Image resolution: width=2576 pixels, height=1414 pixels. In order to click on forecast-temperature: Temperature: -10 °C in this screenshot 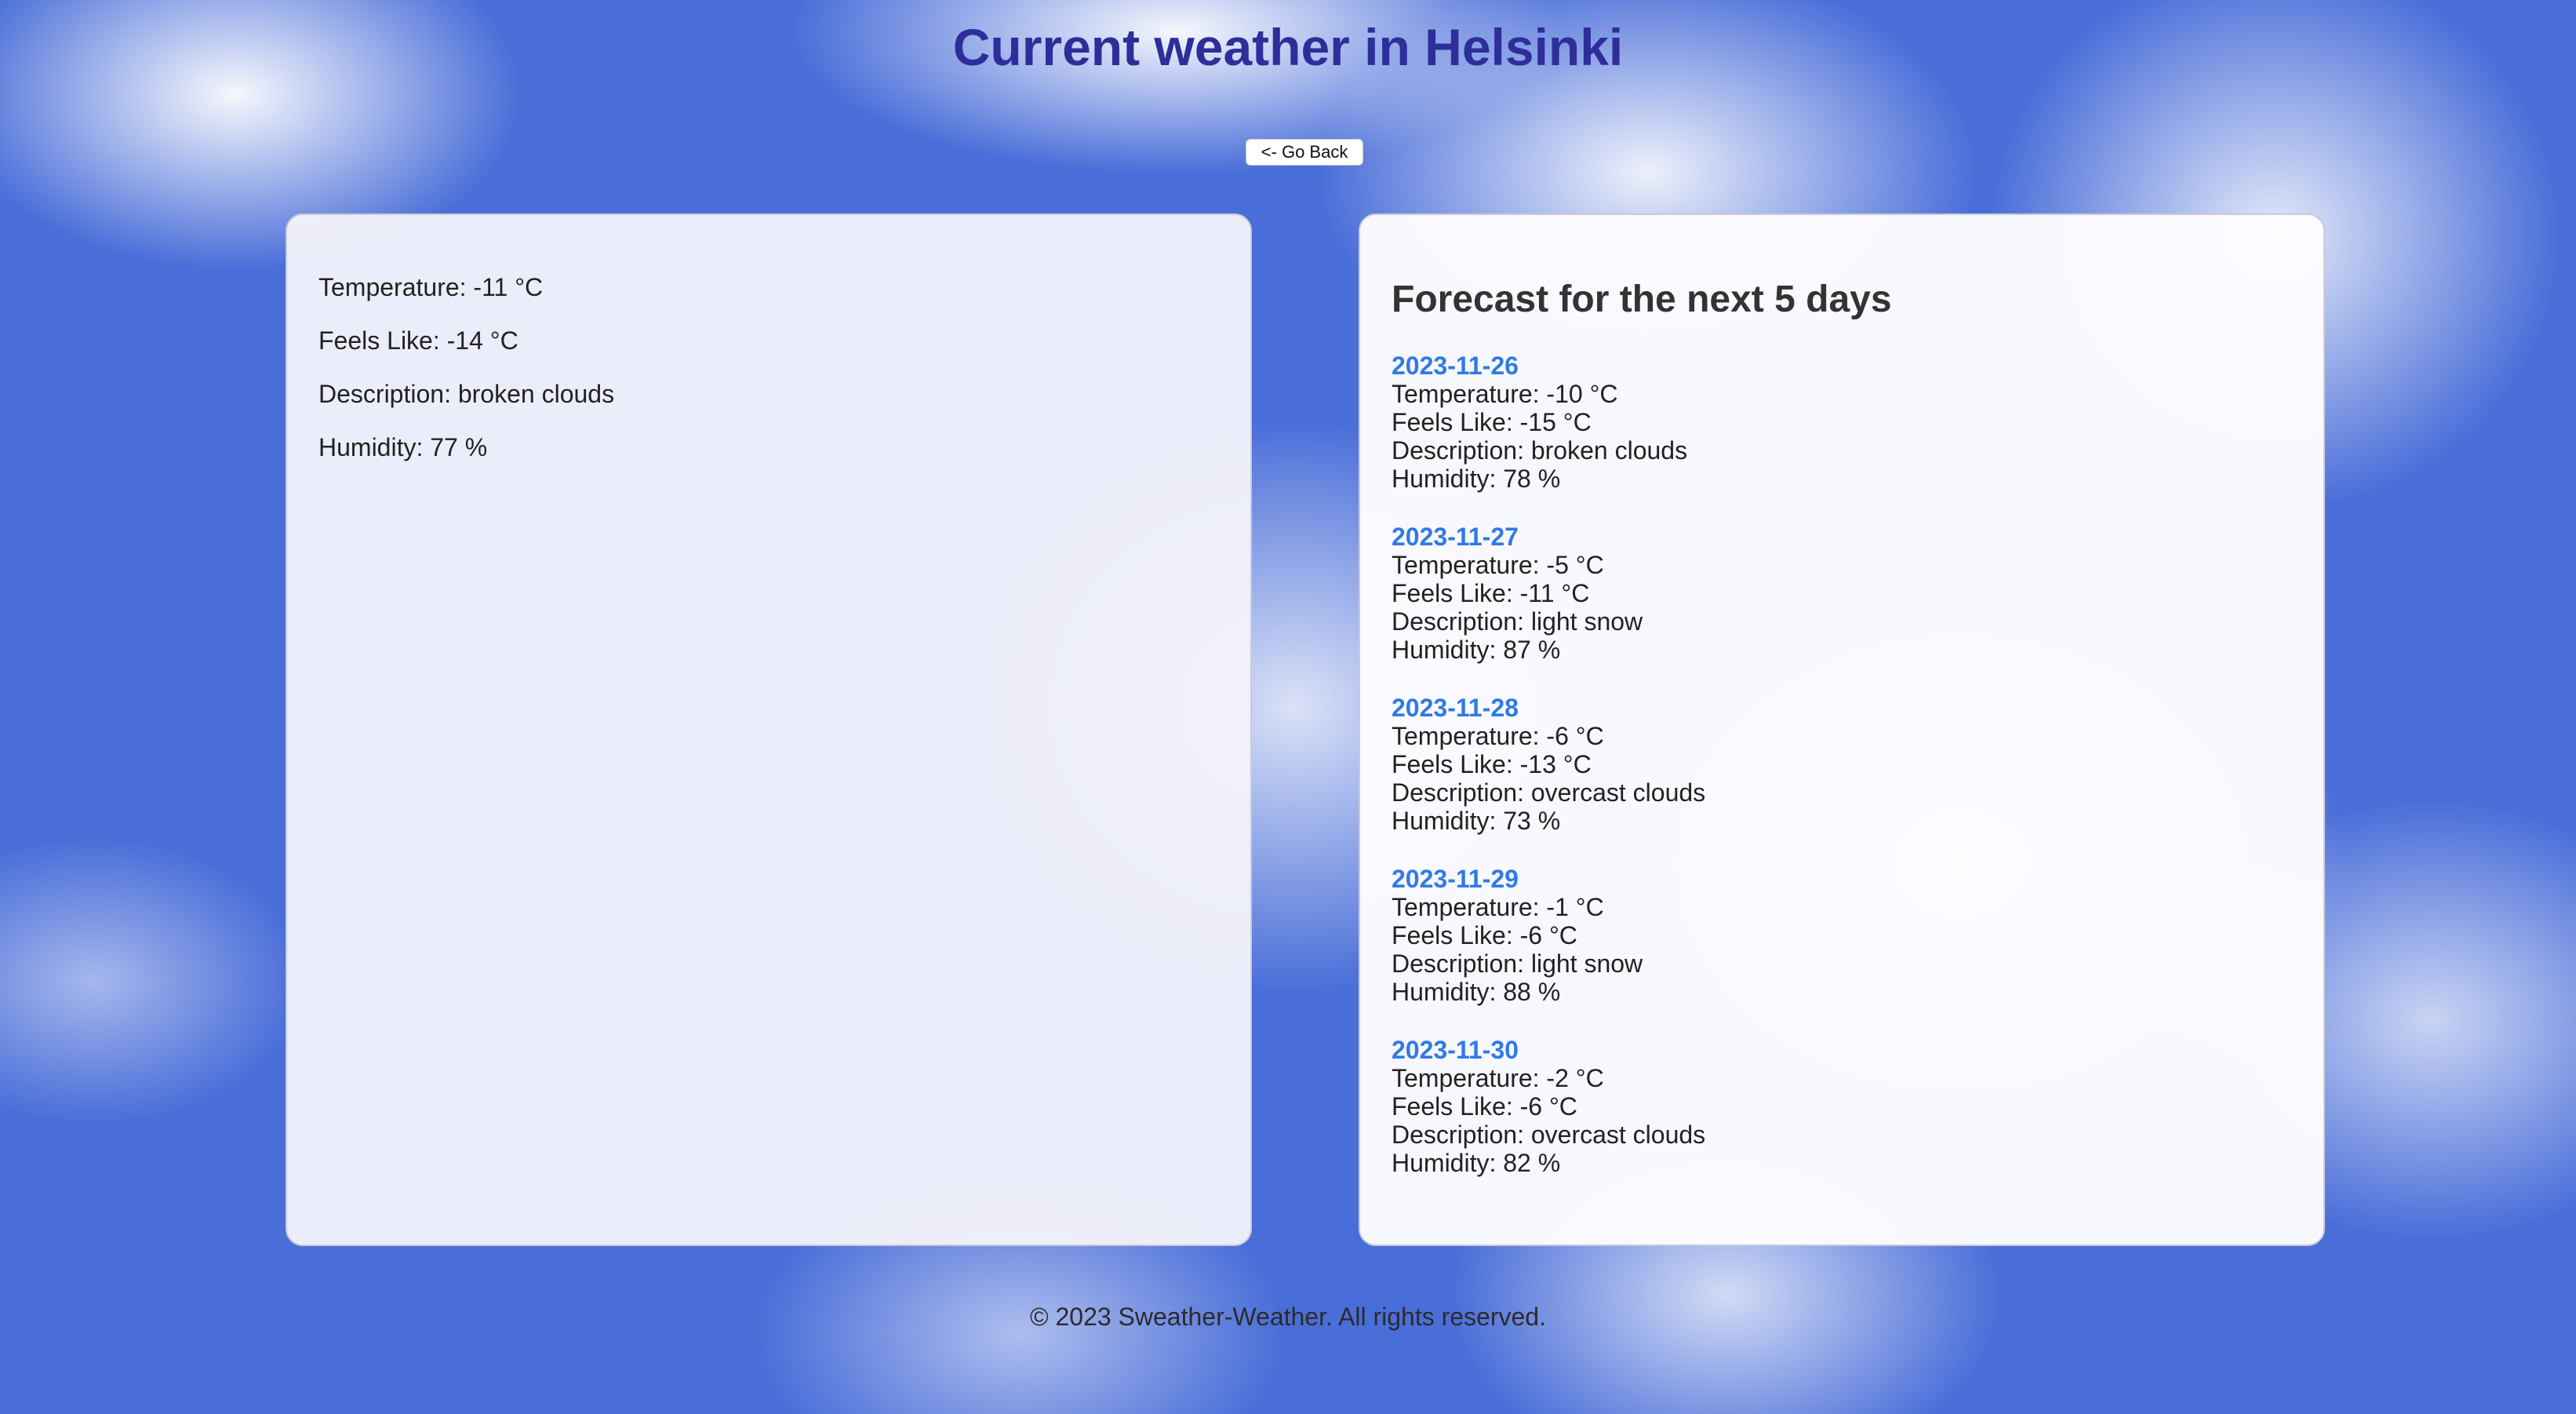, I will do `click(1505, 394)`.